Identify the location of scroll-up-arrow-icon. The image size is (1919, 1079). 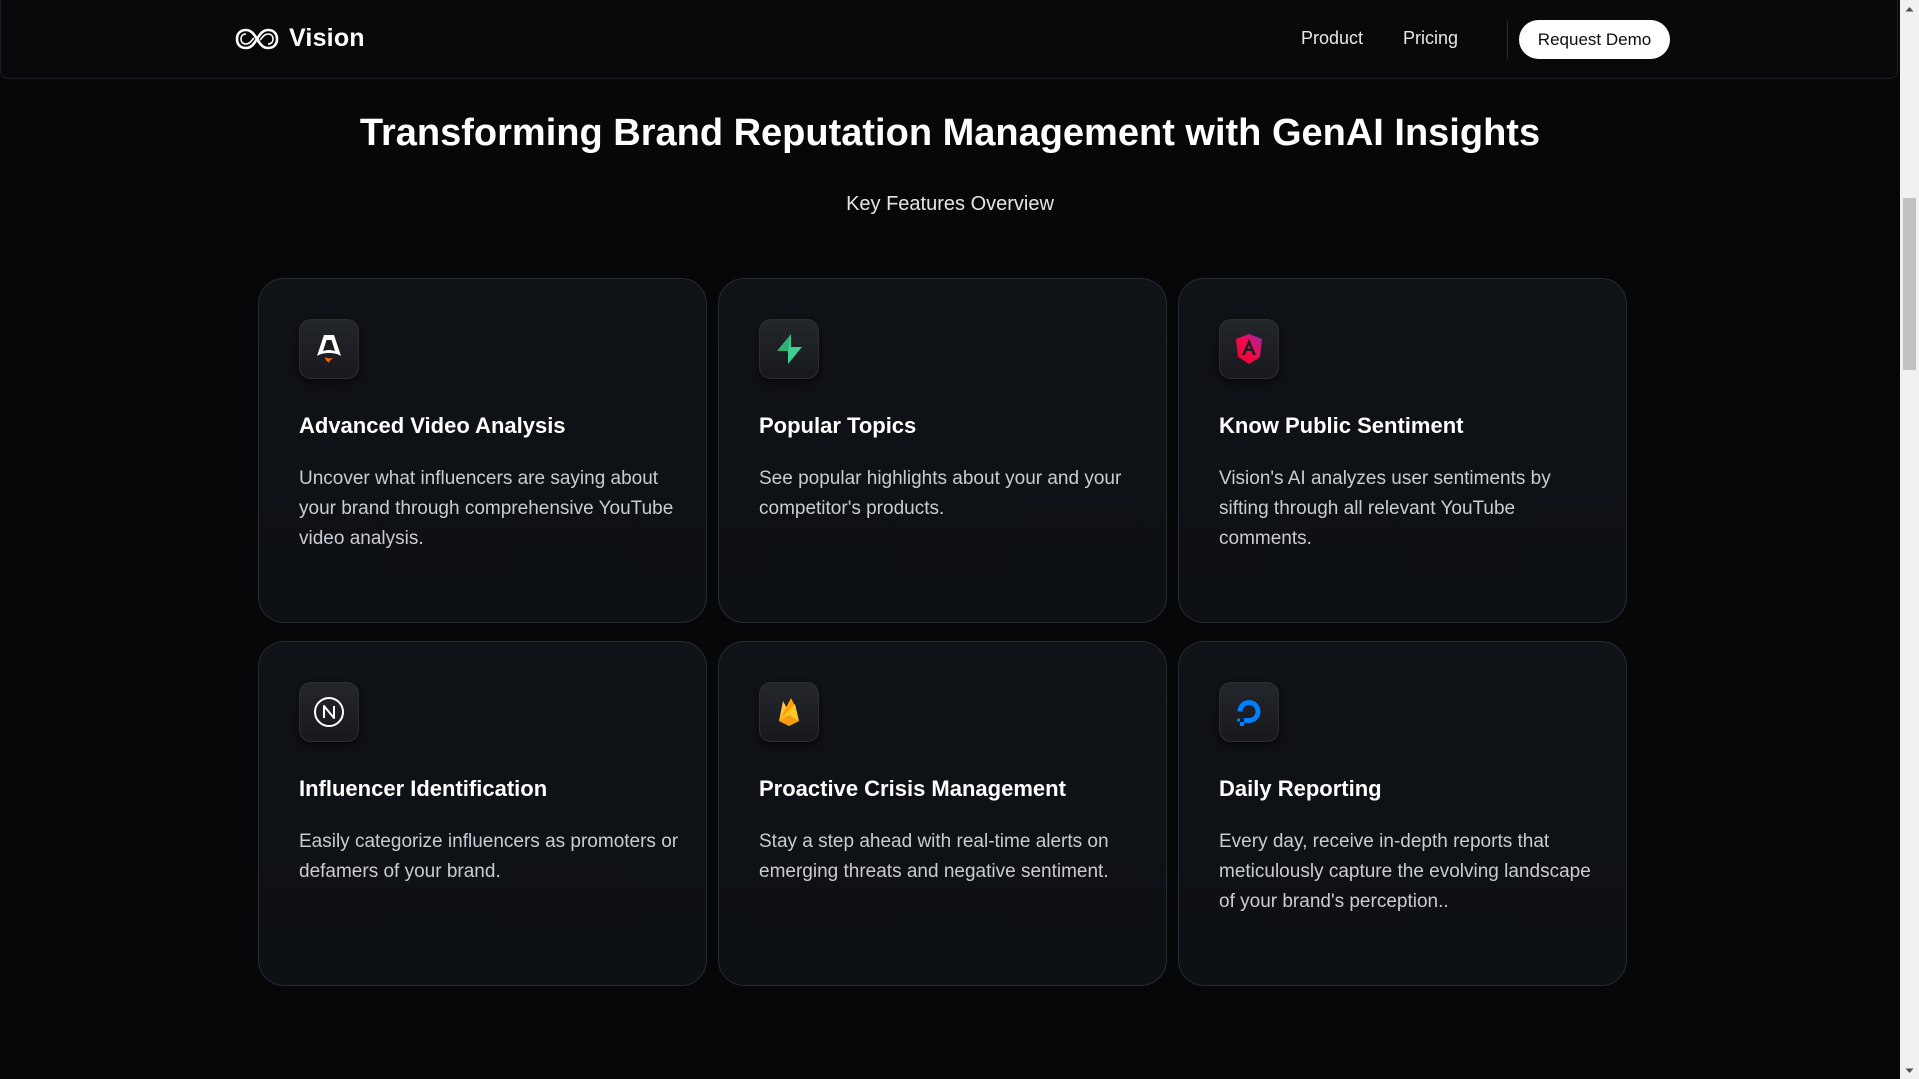
(1909, 8).